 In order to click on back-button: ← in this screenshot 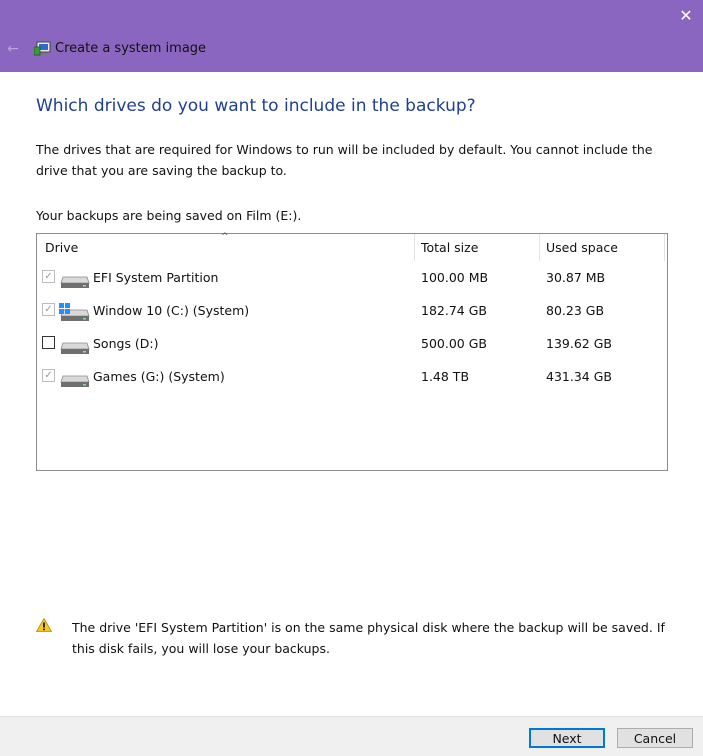, I will do `click(13, 49)`.